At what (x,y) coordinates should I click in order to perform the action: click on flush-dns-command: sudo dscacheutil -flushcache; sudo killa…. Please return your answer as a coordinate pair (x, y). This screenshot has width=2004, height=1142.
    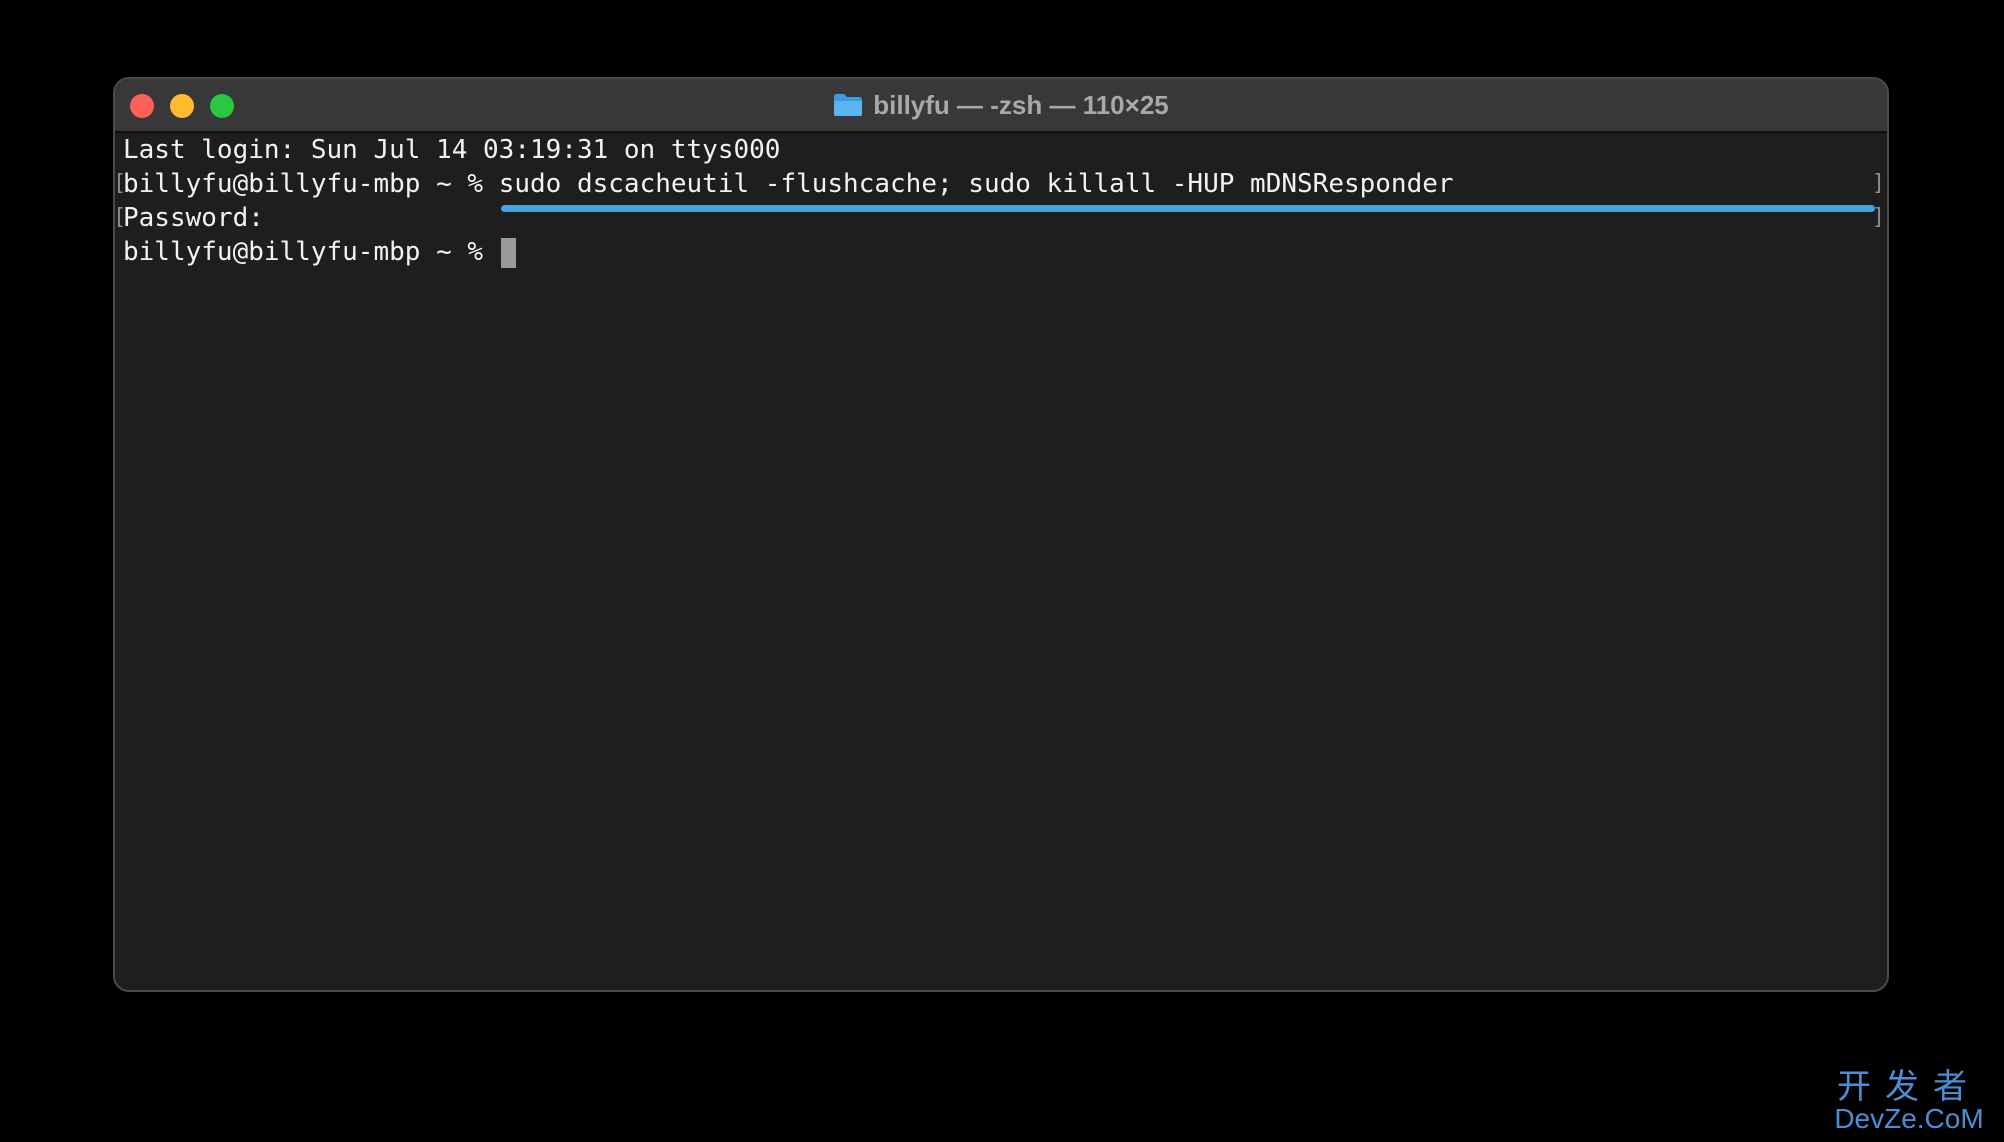
    Looking at the image, I should click on (976, 184).